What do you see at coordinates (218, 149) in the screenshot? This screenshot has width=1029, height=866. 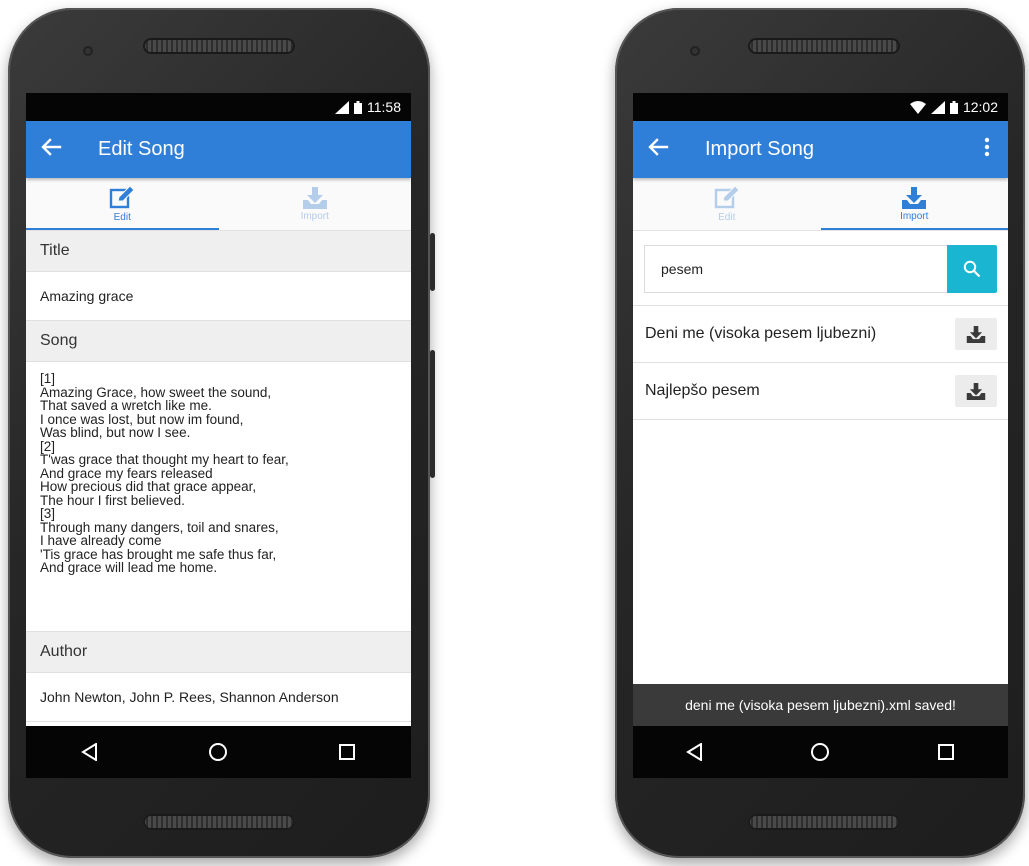 I see `app-bar: Edit Song` at bounding box center [218, 149].